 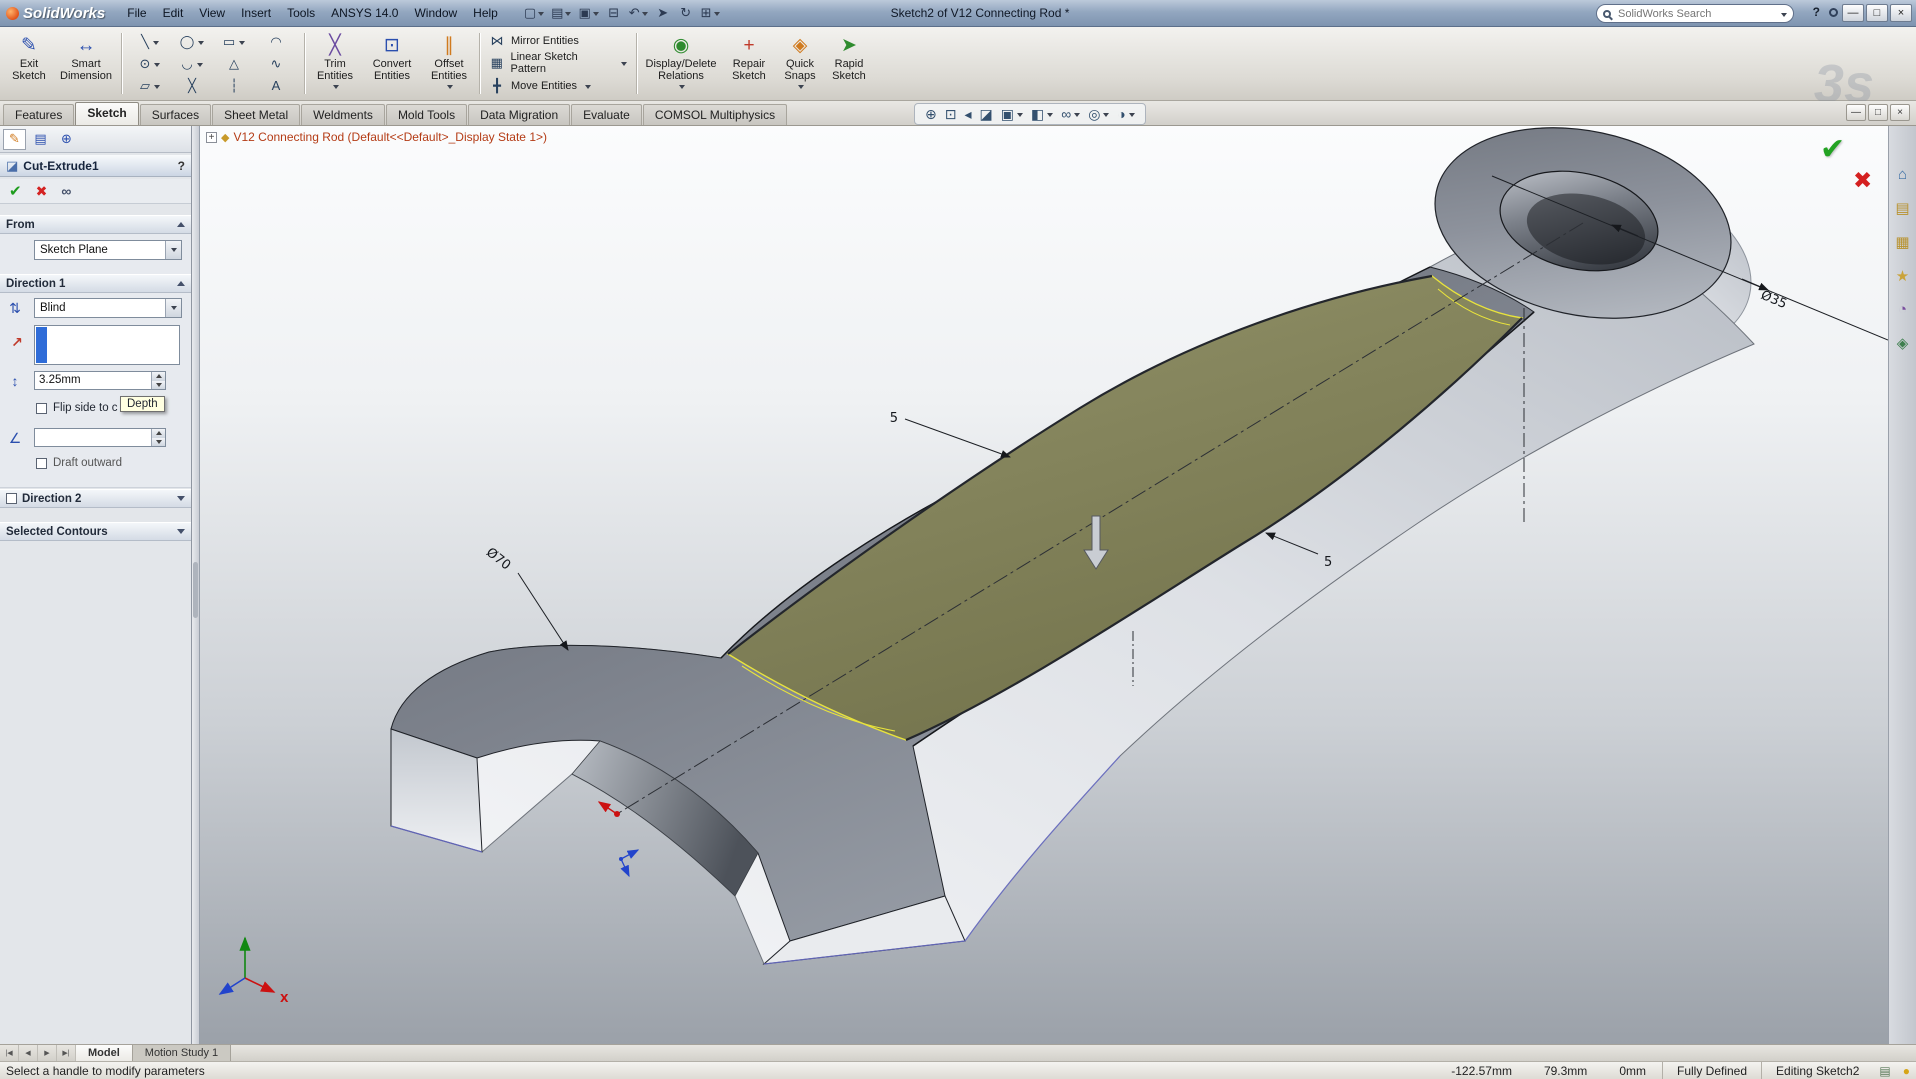 I want to click on rebuild-icon: ↻, so click(x=686, y=13).